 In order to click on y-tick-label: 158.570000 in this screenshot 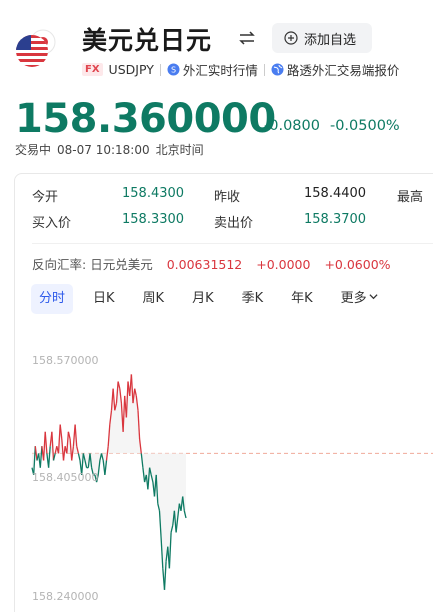, I will do `click(65, 360)`.